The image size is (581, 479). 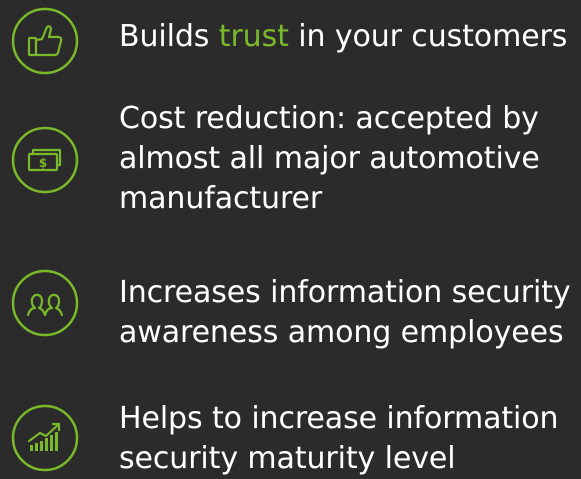 What do you see at coordinates (45, 303) in the screenshot?
I see `people-icon` at bounding box center [45, 303].